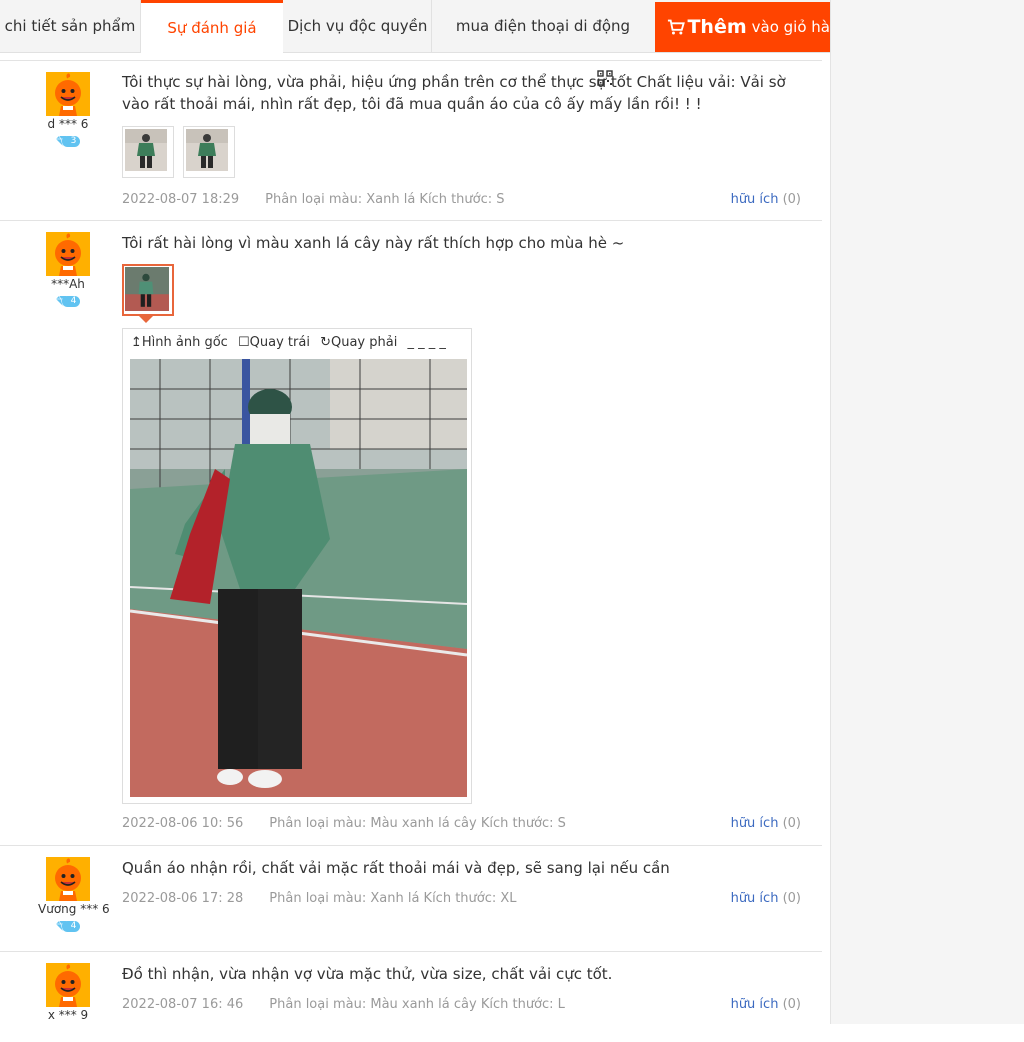 This screenshot has height=1042, width=1024. What do you see at coordinates (385, 199) in the screenshot?
I see `review-classification: Phân loại màu: Xanh lá Kích thước: S` at bounding box center [385, 199].